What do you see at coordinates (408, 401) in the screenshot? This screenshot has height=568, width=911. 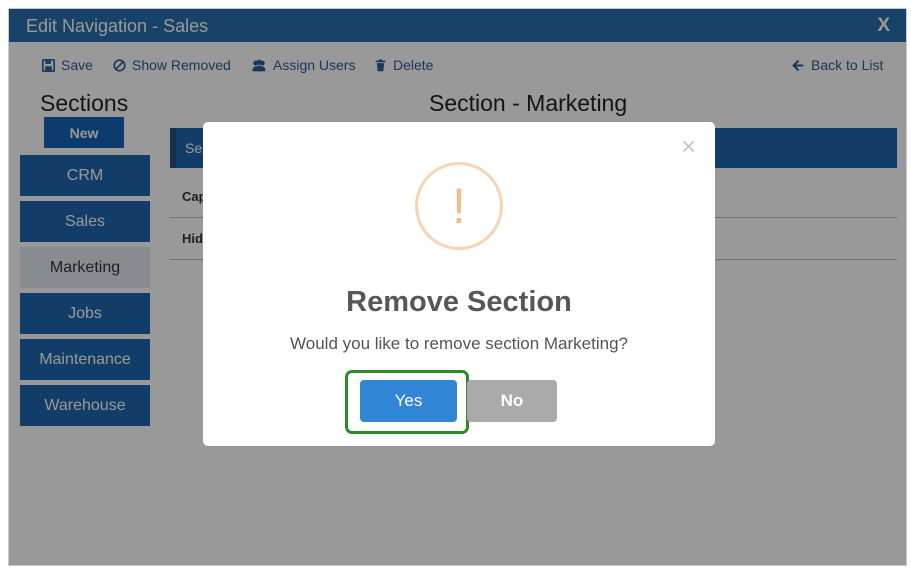 I see `yes-button: Yes` at bounding box center [408, 401].